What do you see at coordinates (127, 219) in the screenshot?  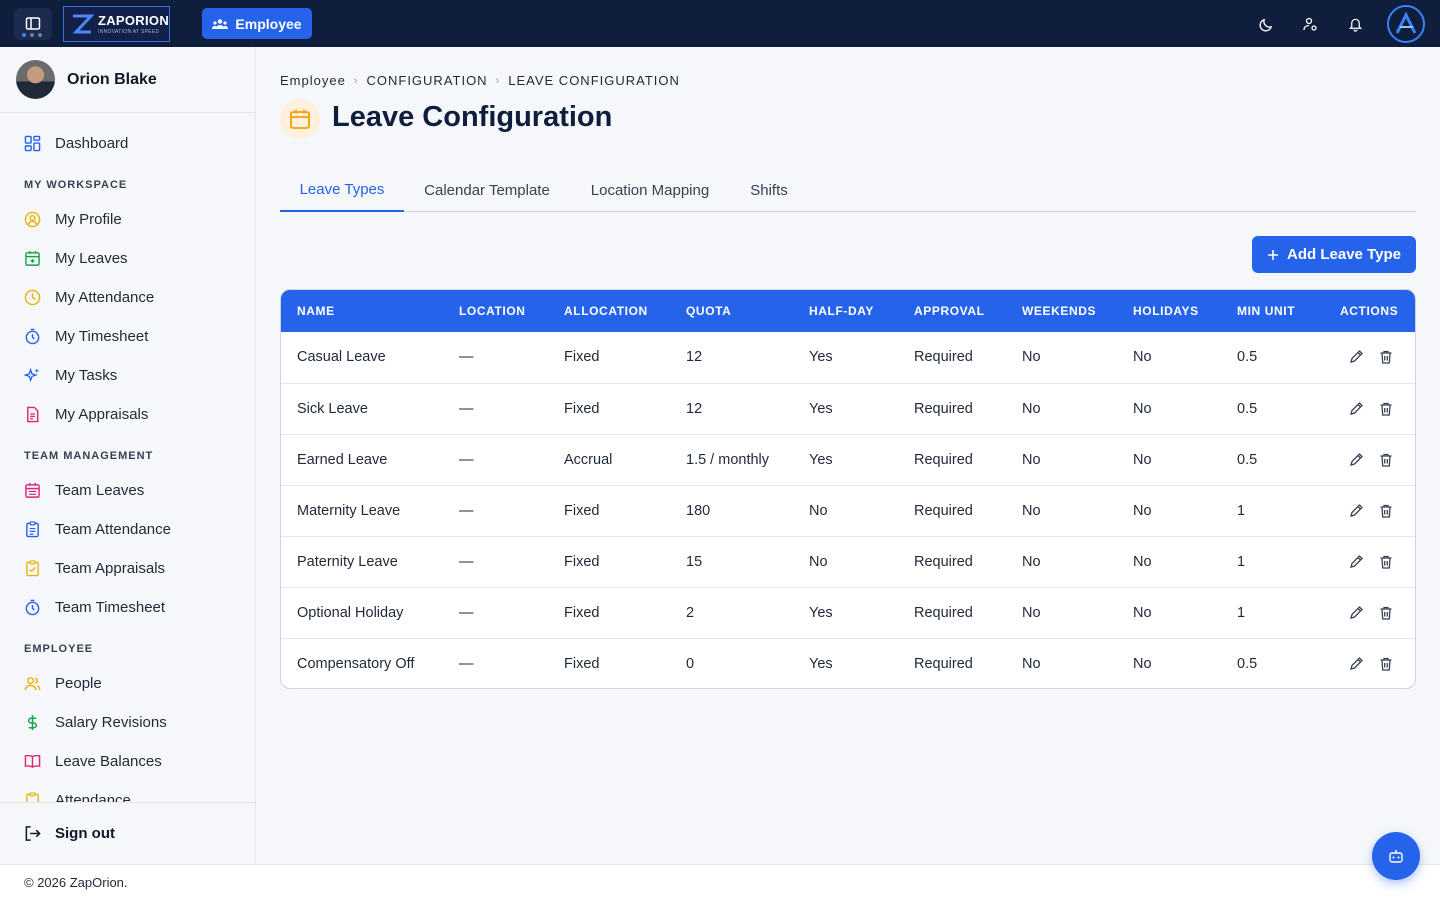 I see `sidebar-item-my-profile: My Profile` at bounding box center [127, 219].